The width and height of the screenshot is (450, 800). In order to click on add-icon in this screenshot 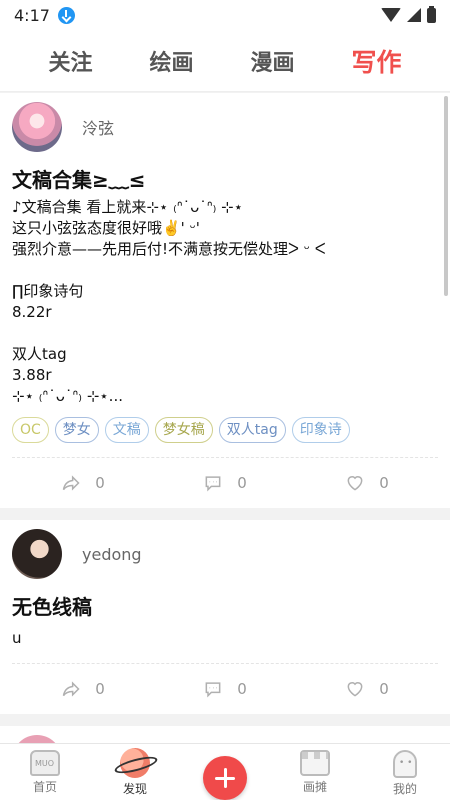, I will do `click(225, 778)`.